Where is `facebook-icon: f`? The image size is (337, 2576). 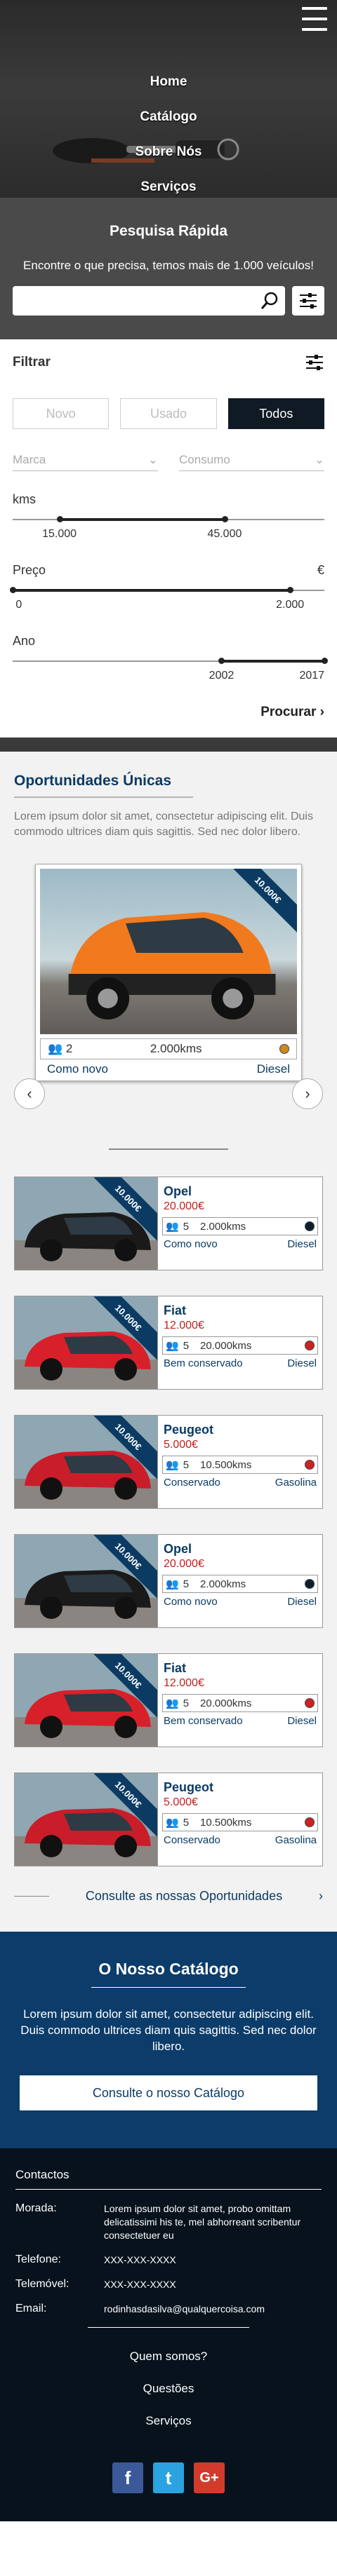
facebook-icon: f is located at coordinates (127, 2477).